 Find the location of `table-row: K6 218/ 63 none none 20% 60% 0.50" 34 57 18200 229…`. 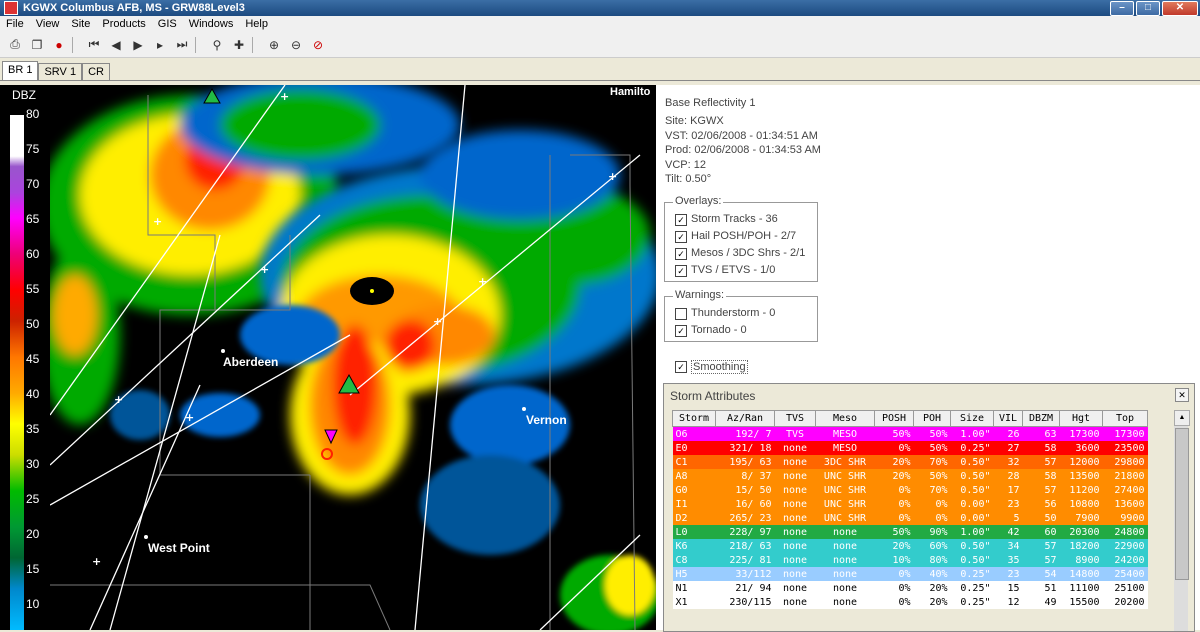

table-row: K6 218/ 63 none none 20% 60% 0.50" 34 57 18200 229… is located at coordinates (910, 546).